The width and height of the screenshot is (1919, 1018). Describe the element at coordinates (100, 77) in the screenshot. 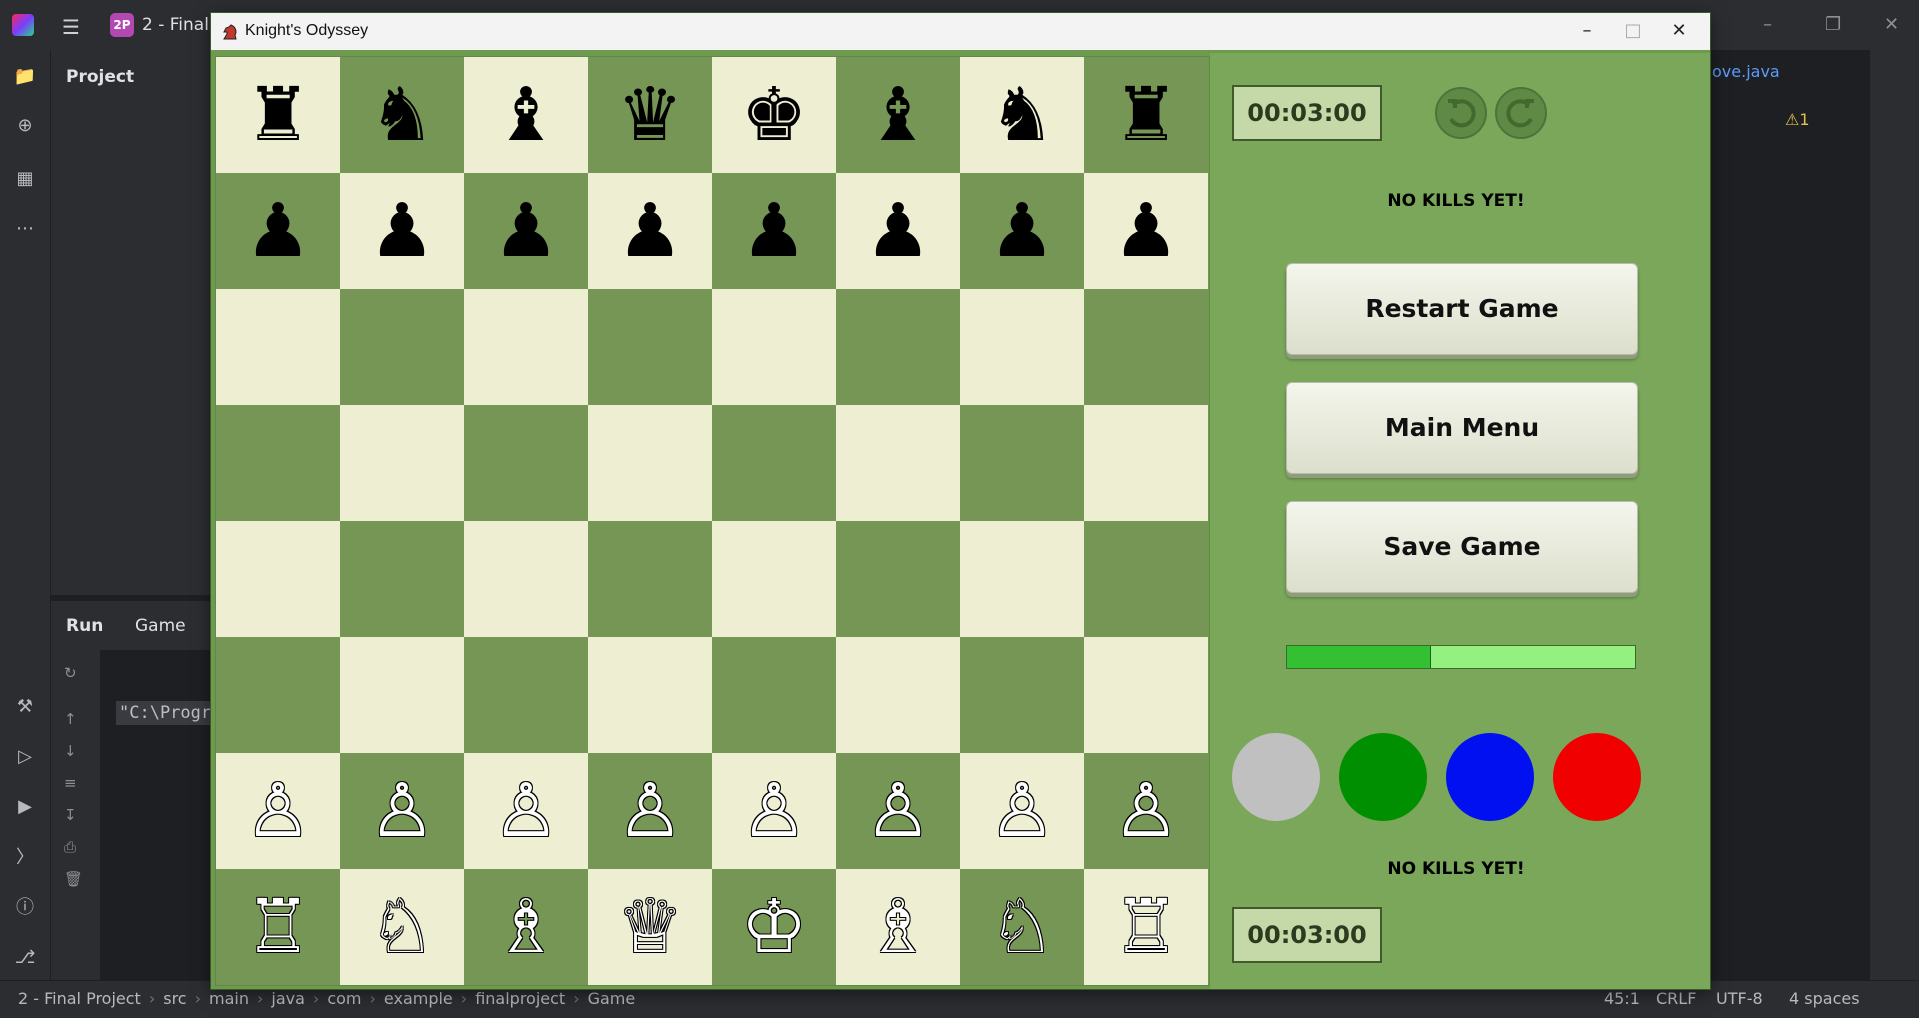

I see `project-panel-title: Project` at that location.